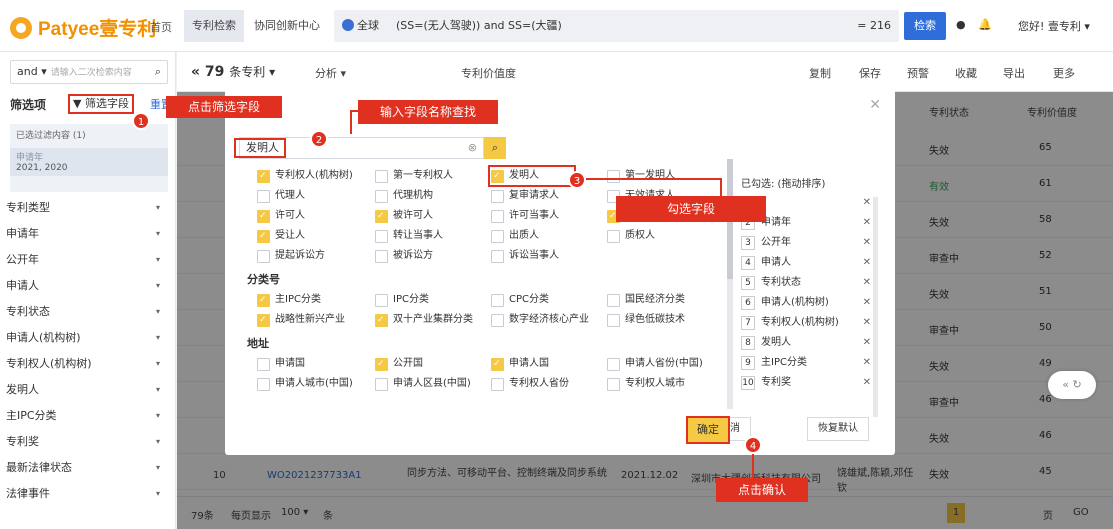 The height and width of the screenshot is (529, 1113). What do you see at coordinates (479, 26) in the screenshot?
I see `search-query: (SS=(无人驾驶)) and SS=(大疆)` at bounding box center [479, 26].